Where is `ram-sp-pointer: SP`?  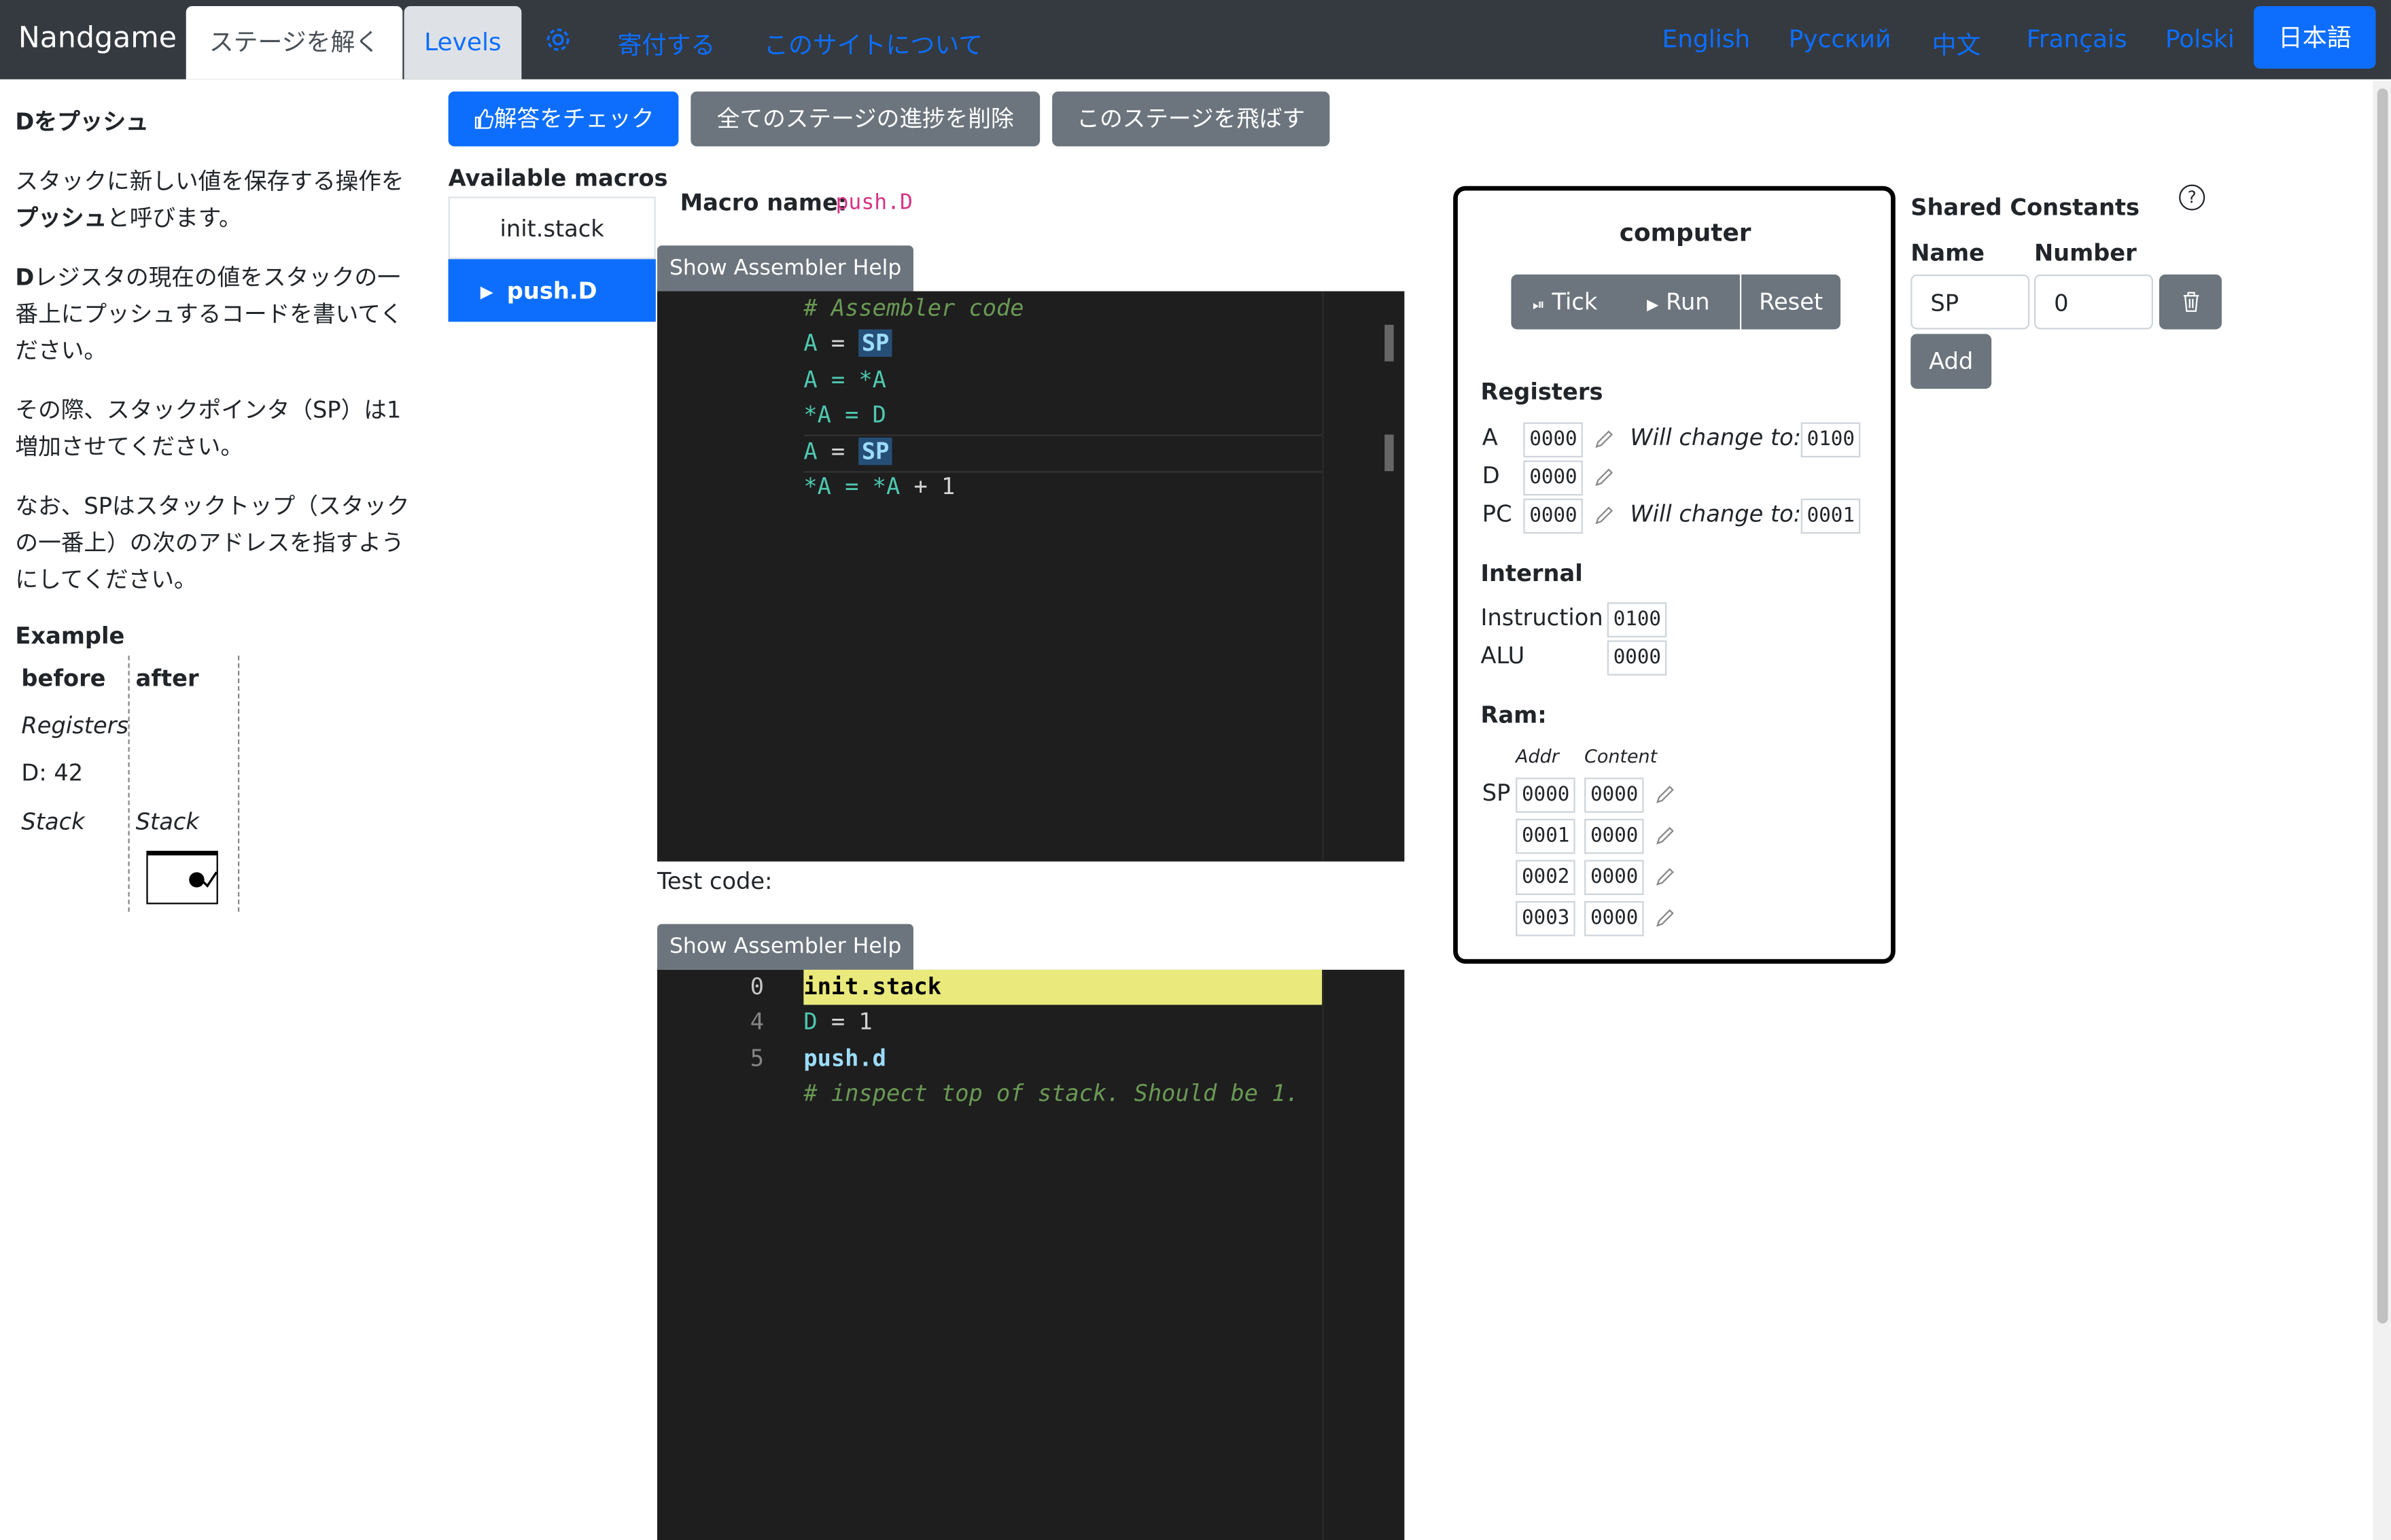 ram-sp-pointer: SP is located at coordinates (1497, 793).